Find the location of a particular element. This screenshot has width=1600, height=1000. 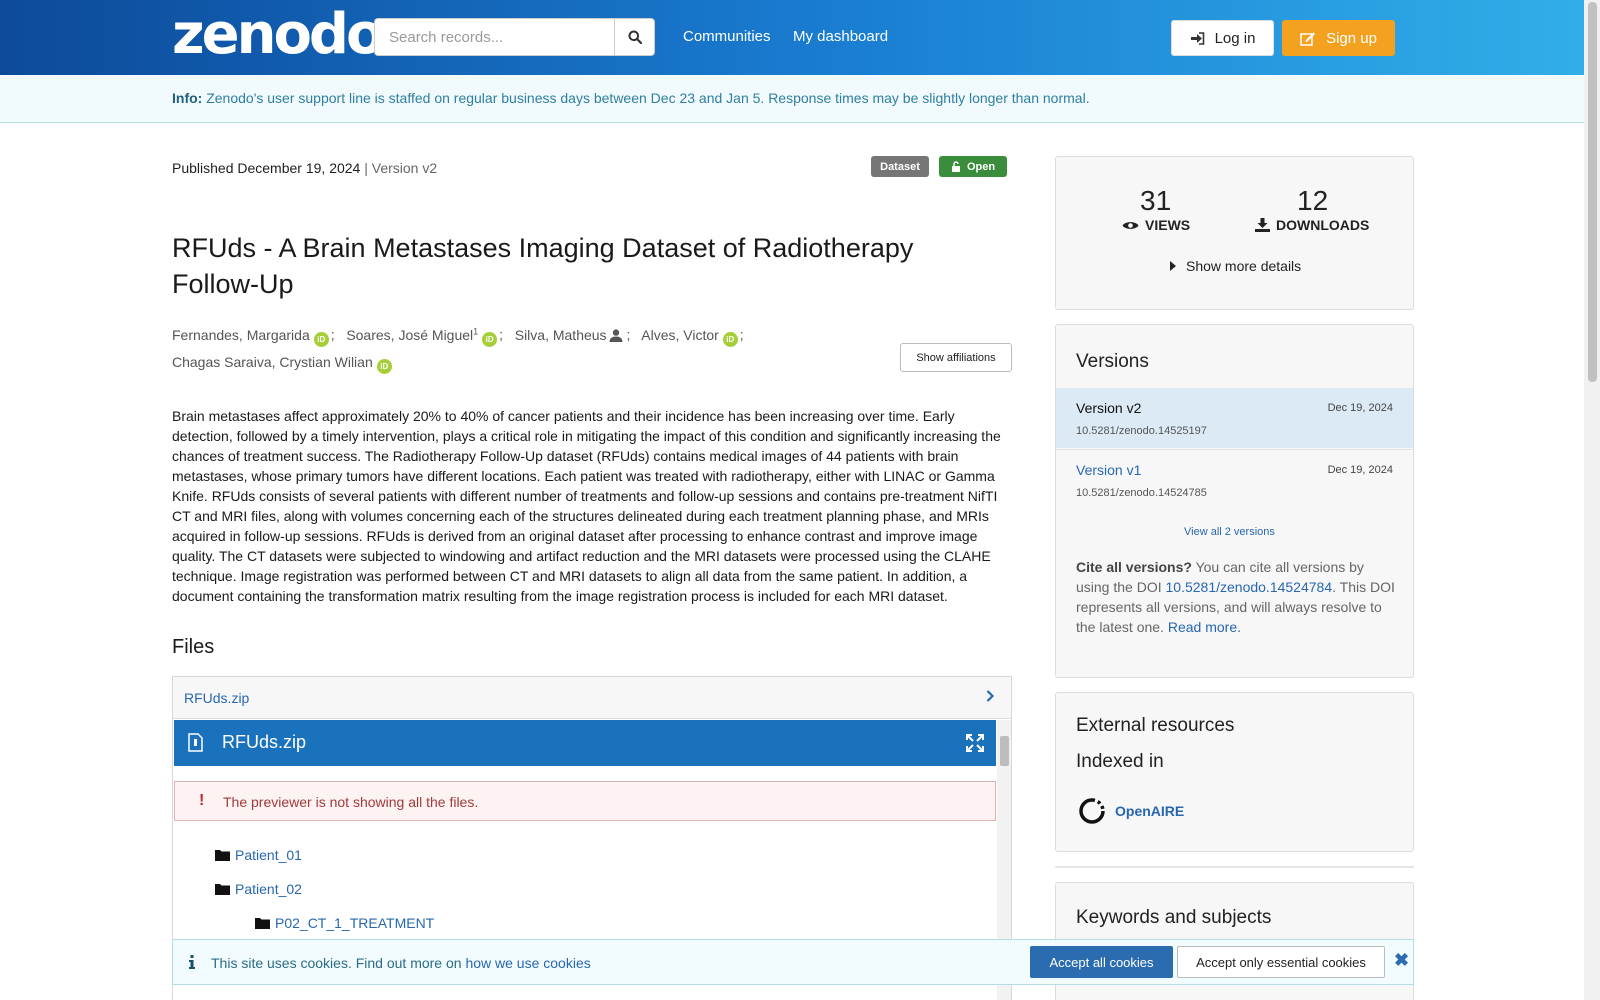

version-label: | Version v2 is located at coordinates (401, 168).